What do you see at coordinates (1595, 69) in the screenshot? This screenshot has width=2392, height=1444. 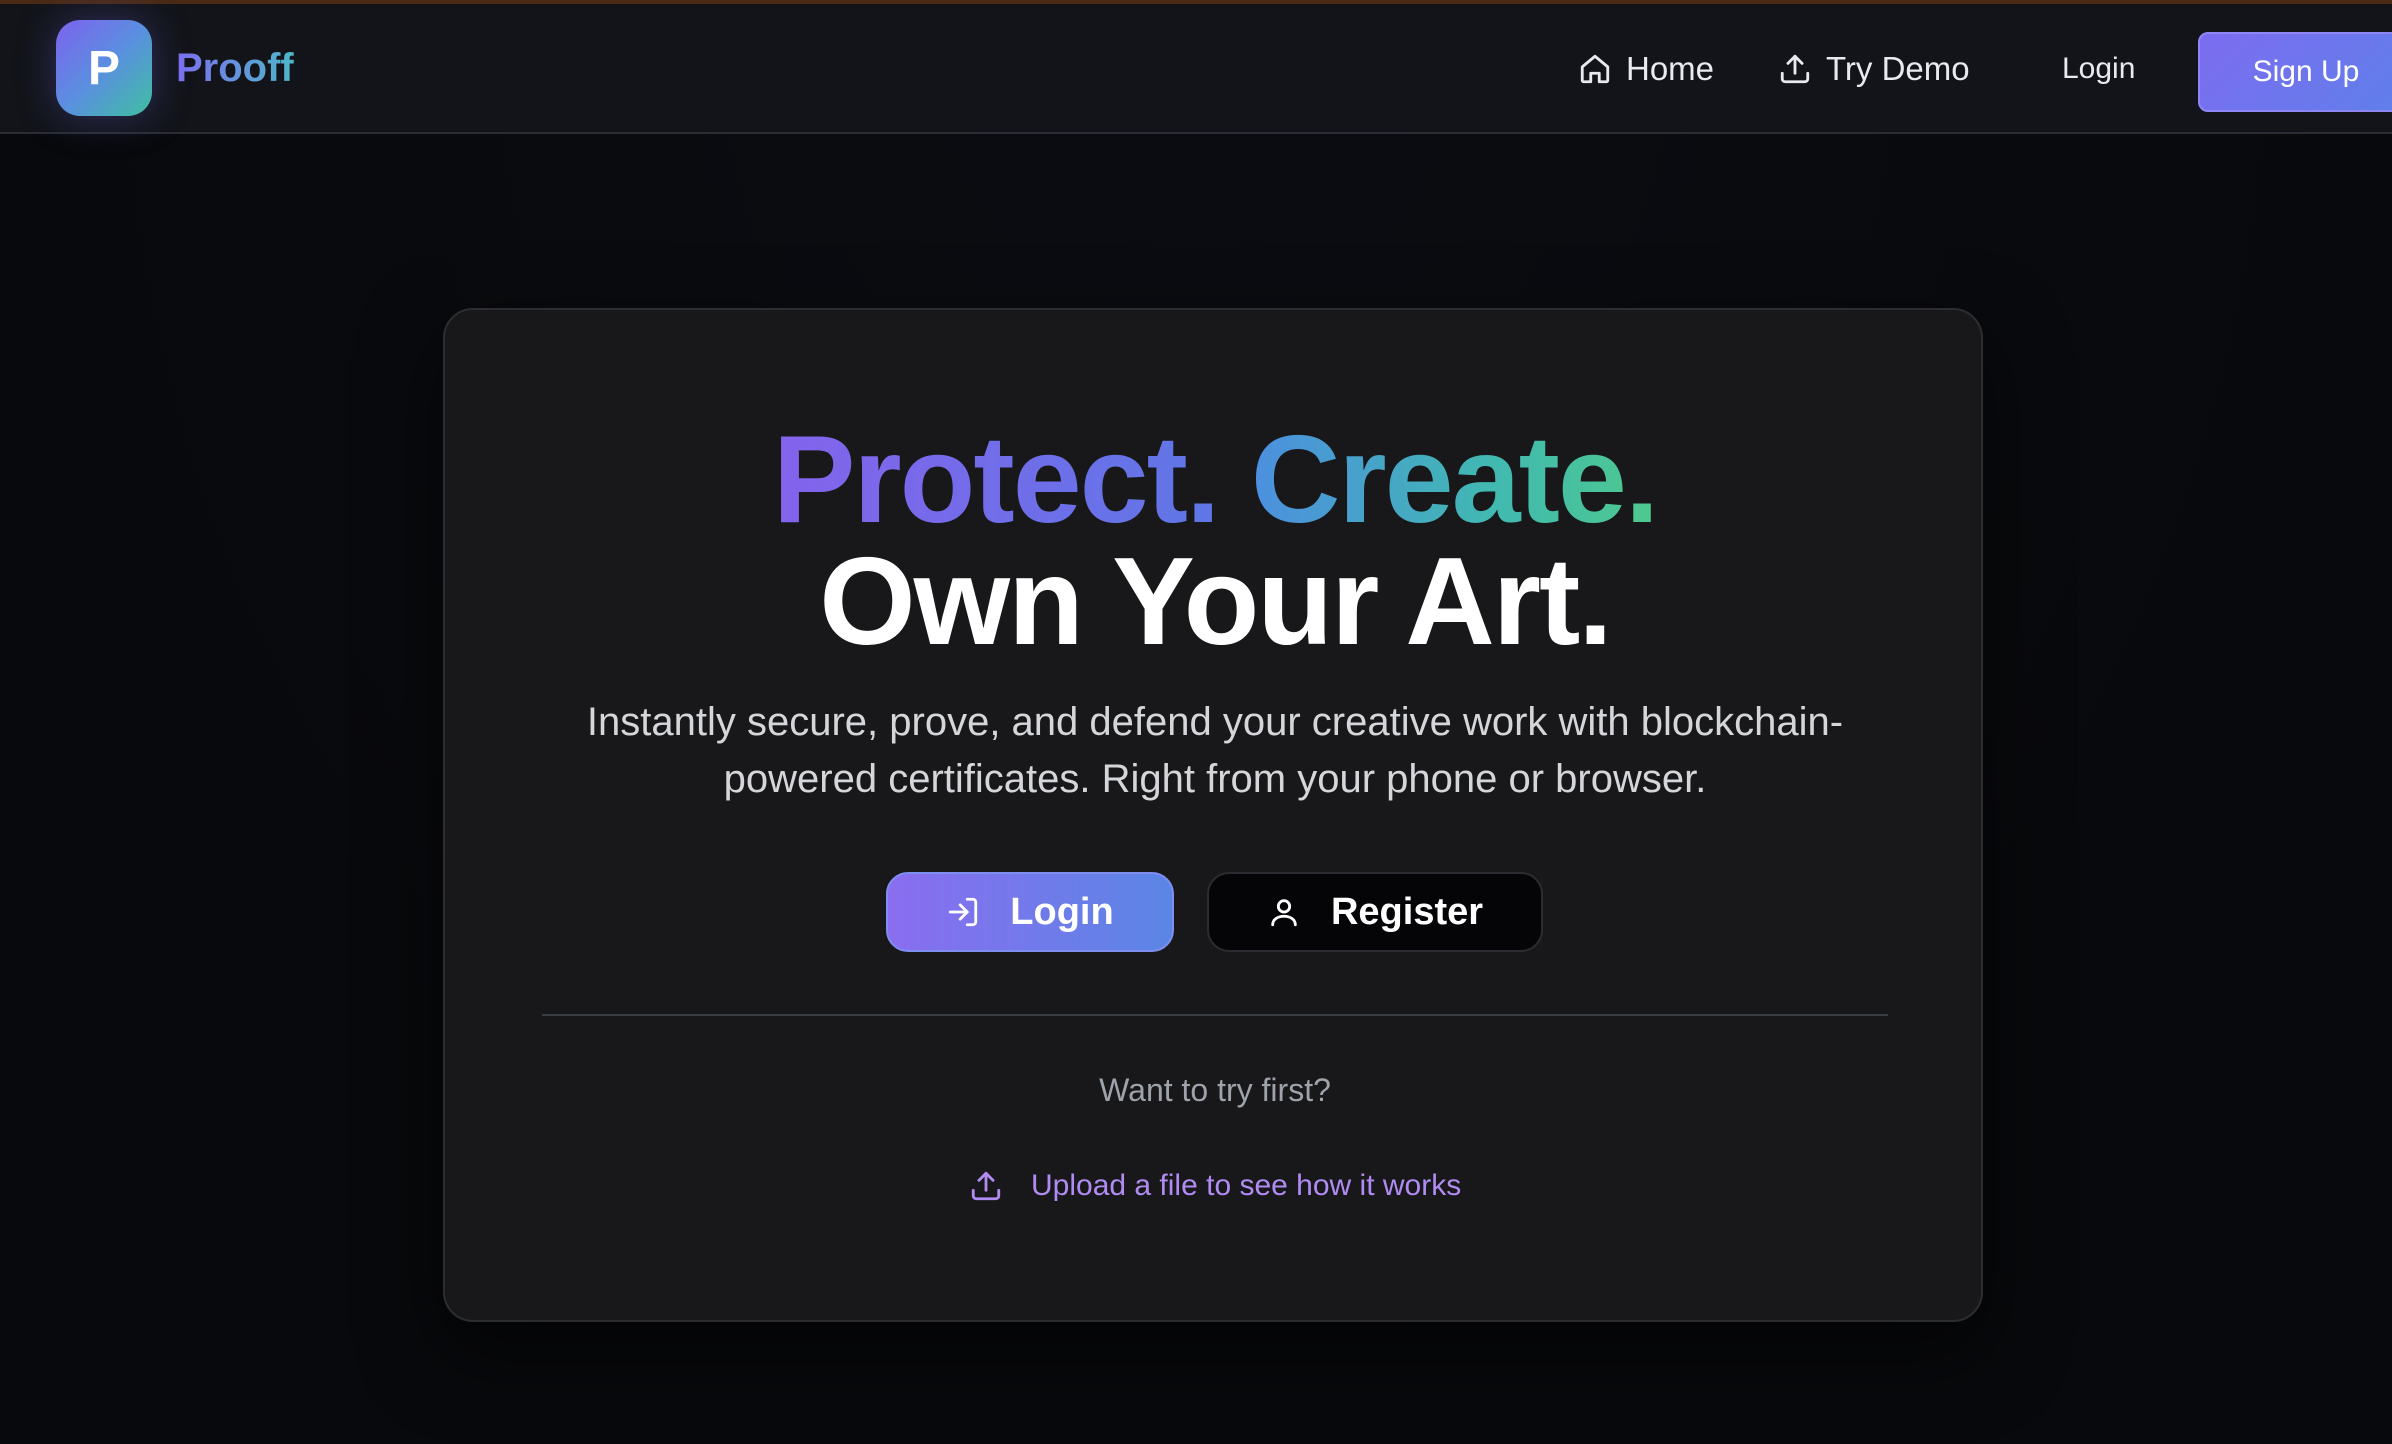 I see `home-icon` at bounding box center [1595, 69].